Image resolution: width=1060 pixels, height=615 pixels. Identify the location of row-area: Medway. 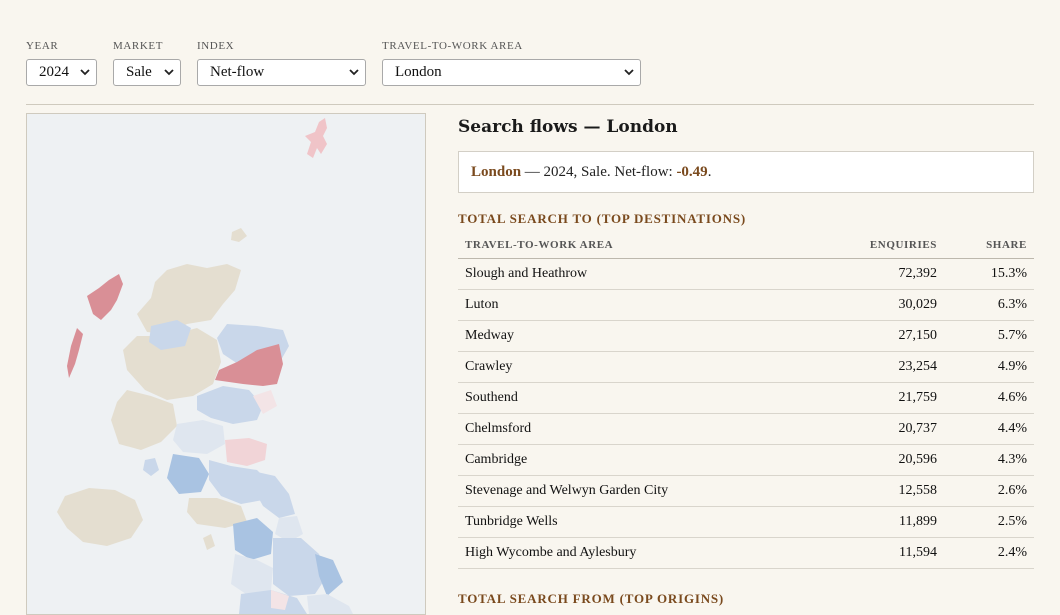
(634, 336).